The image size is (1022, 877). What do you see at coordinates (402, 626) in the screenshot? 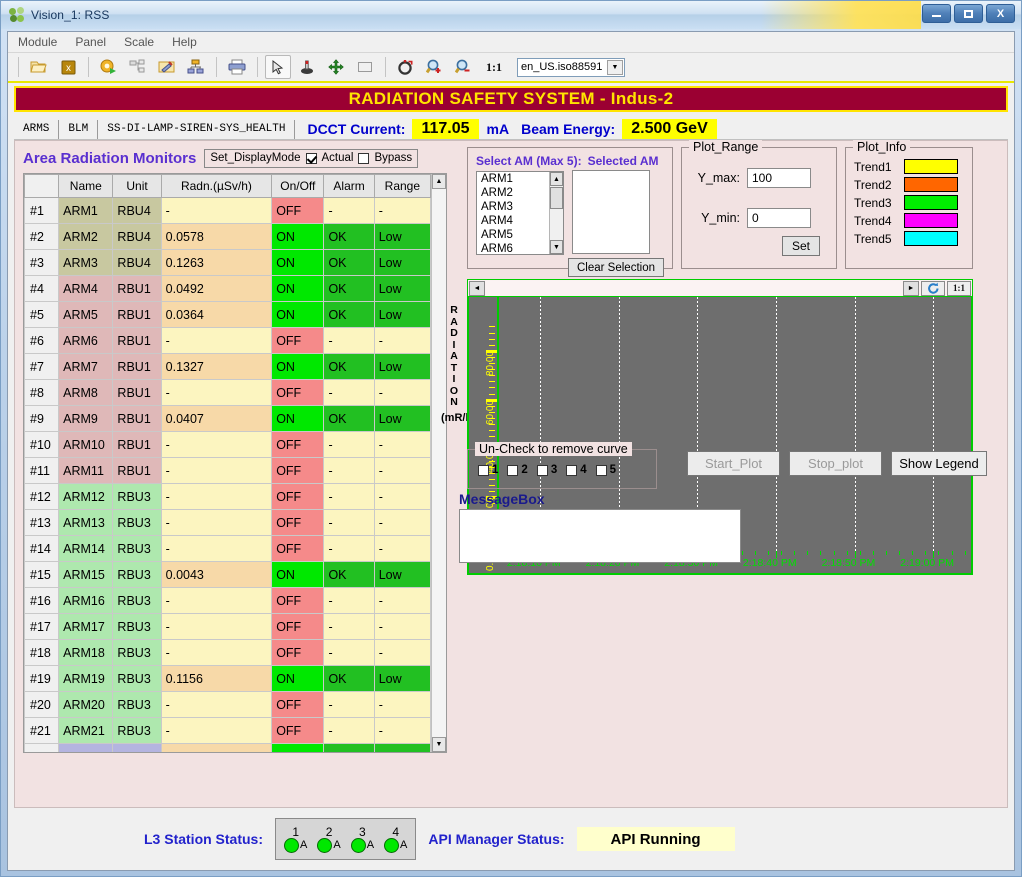
I see `row-range: -` at bounding box center [402, 626].